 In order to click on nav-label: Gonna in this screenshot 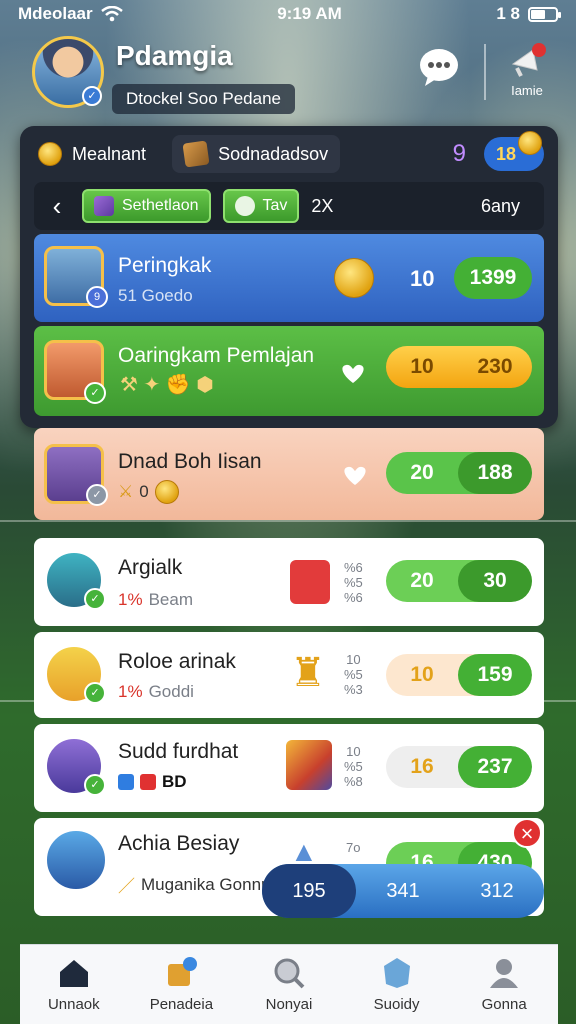, I will do `click(504, 1004)`.